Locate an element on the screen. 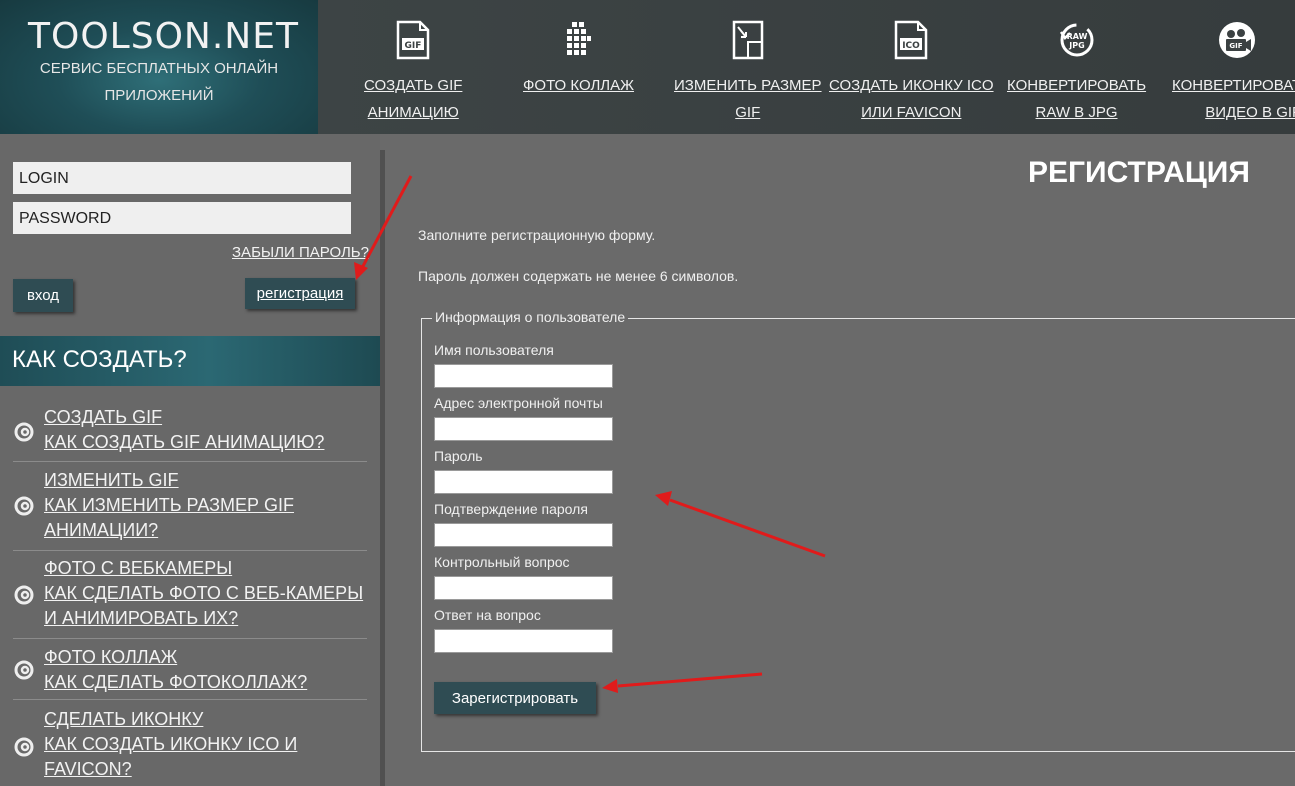 The image size is (1295, 786). nav-label: КОНВЕРТИРОВАТ is located at coordinates (1233, 85).